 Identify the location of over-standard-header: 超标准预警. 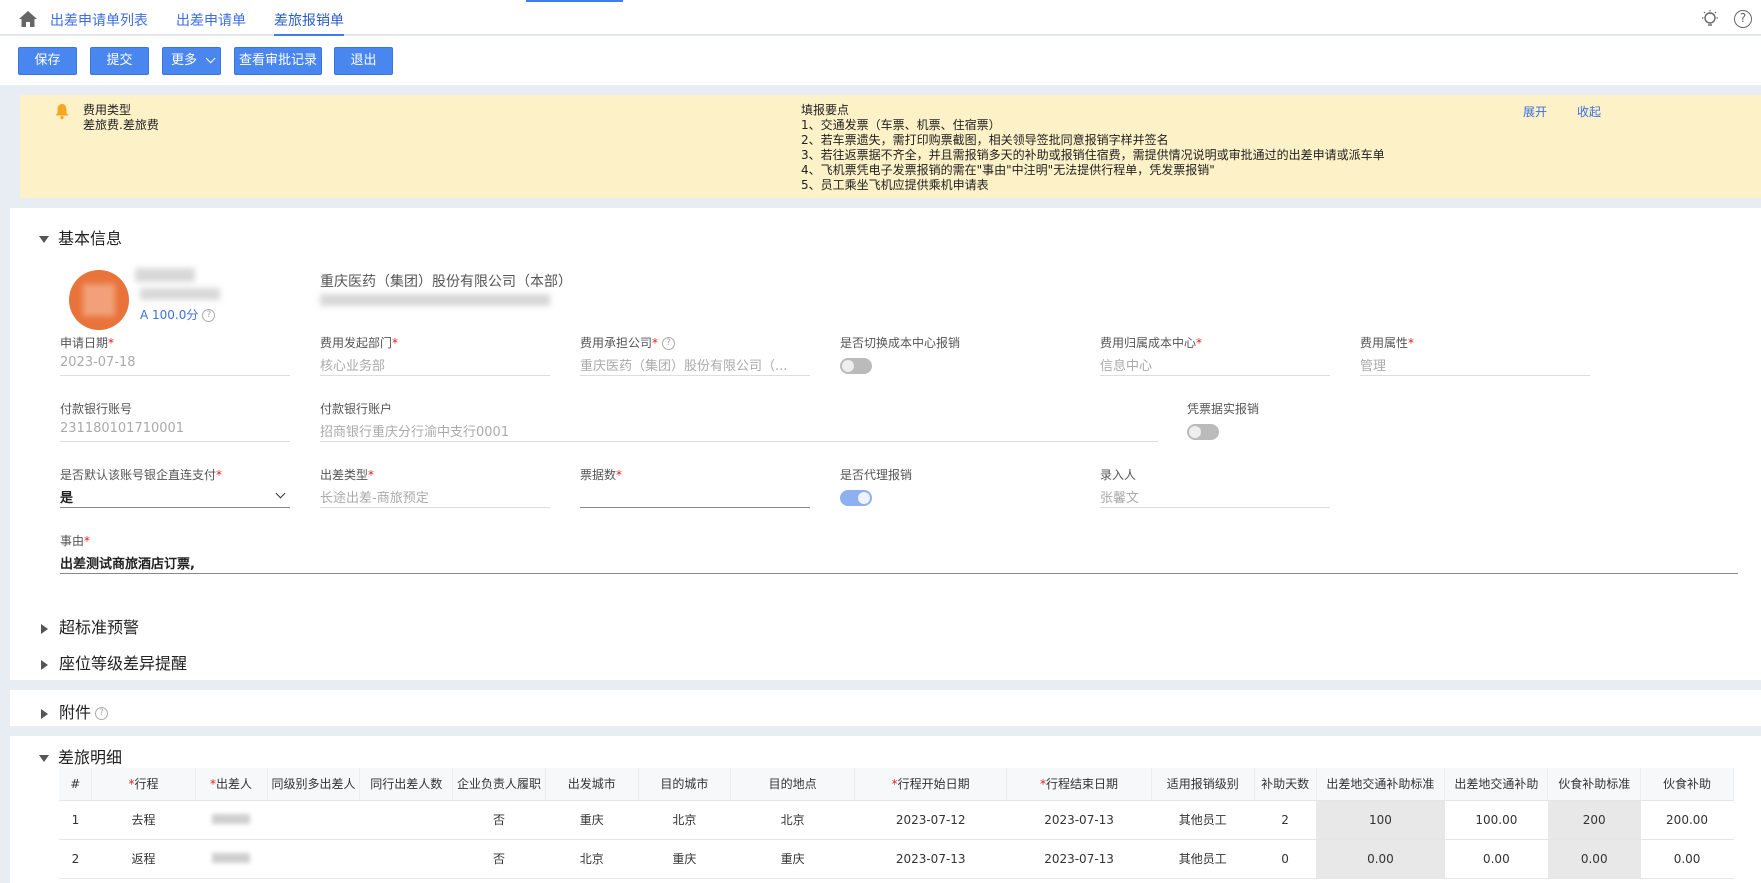
(89, 626).